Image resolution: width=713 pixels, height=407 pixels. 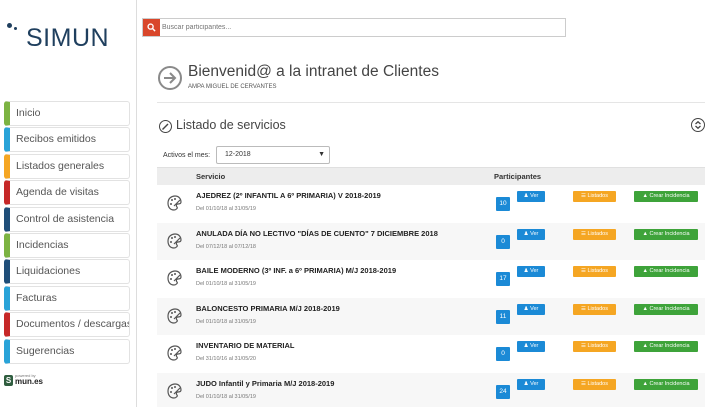 What do you see at coordinates (17, 24) in the screenshot?
I see `logo-dots-icon` at bounding box center [17, 24].